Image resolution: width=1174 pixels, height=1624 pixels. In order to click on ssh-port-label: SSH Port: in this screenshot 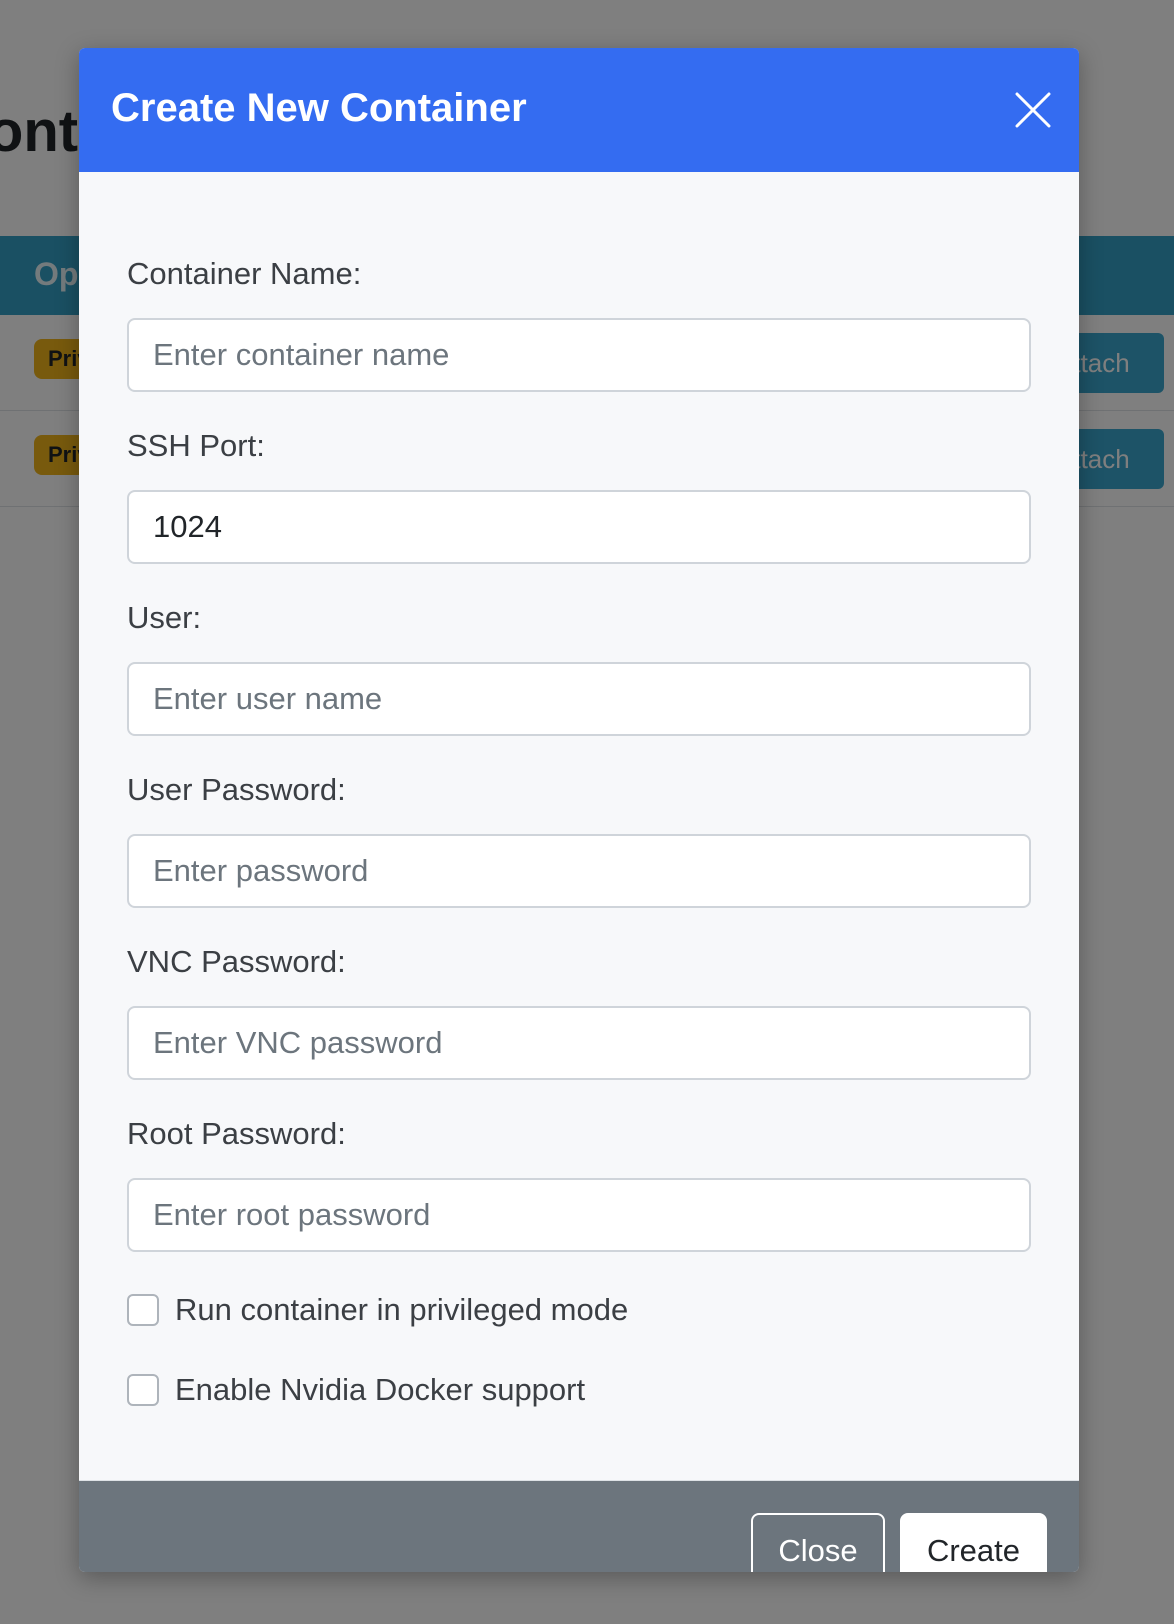, I will do `click(196, 445)`.